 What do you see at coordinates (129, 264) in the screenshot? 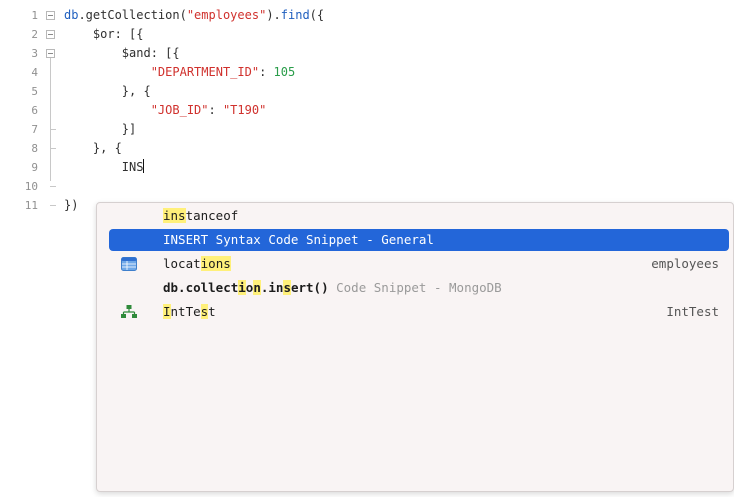
I see `table-icon` at bounding box center [129, 264].